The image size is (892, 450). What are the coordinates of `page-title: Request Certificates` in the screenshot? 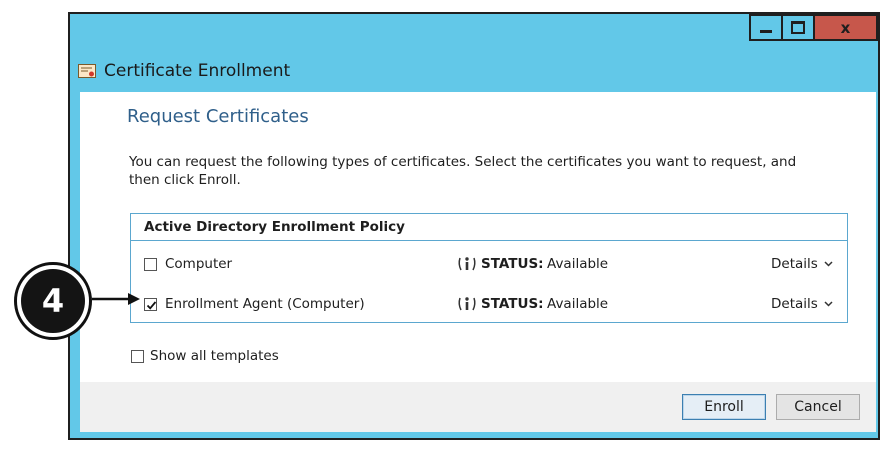 It's located at (218, 116).